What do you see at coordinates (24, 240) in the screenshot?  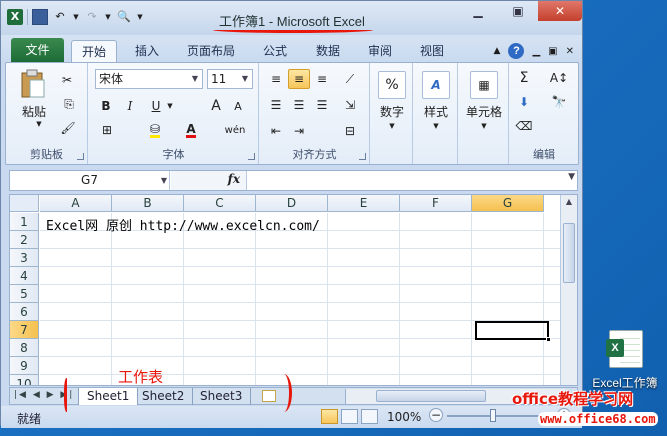 I see `row-header: 2` at bounding box center [24, 240].